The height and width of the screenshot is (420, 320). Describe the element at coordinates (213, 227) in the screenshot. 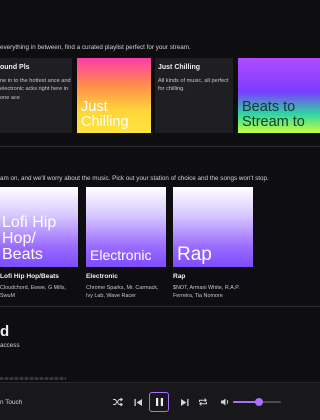

I see `station-art-rap: Rap` at that location.